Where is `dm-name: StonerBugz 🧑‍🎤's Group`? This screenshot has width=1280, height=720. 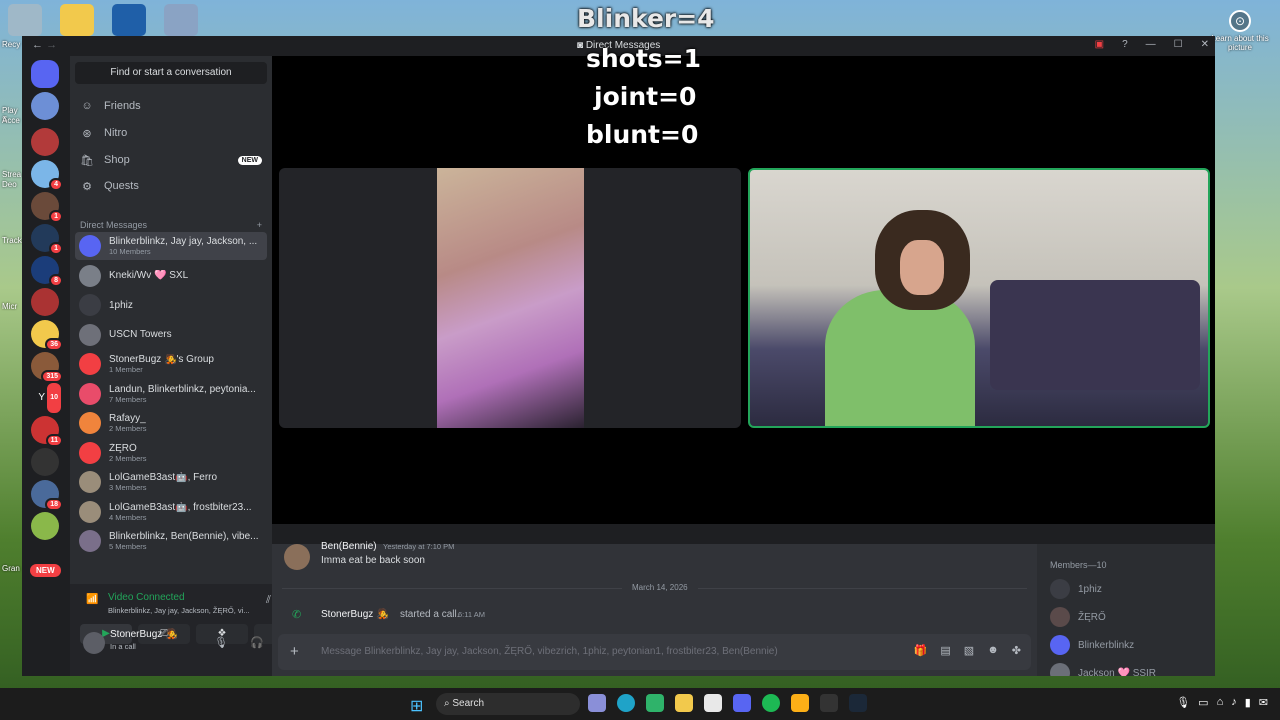
dm-name: StonerBugz 🧑‍🎤's Group is located at coordinates (161, 359).